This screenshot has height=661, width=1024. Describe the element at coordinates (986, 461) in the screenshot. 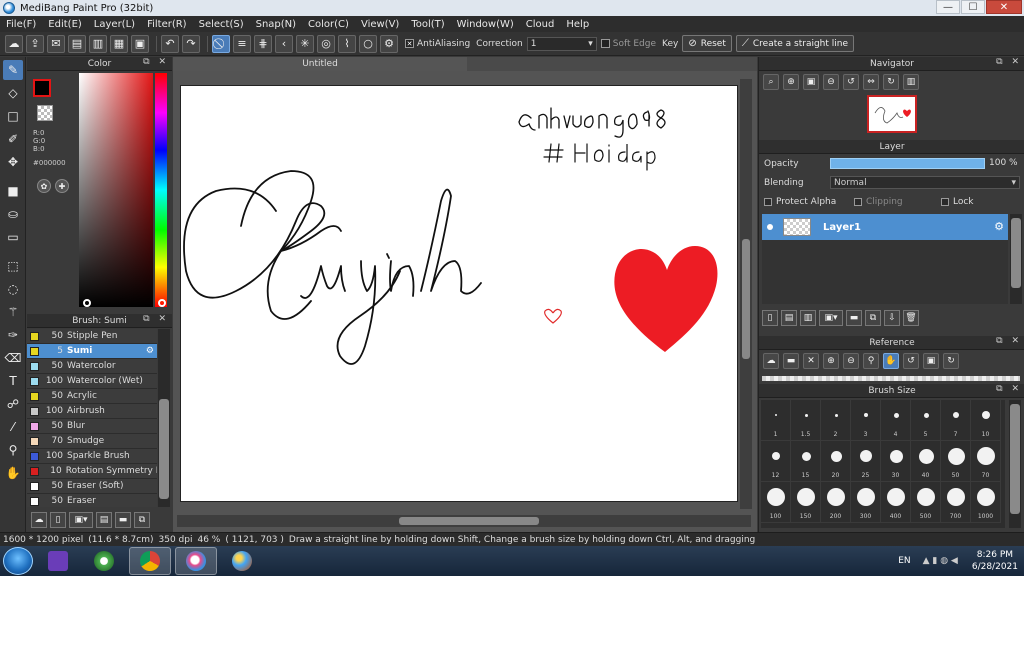

I see `brush-size-cell: 70` at that location.